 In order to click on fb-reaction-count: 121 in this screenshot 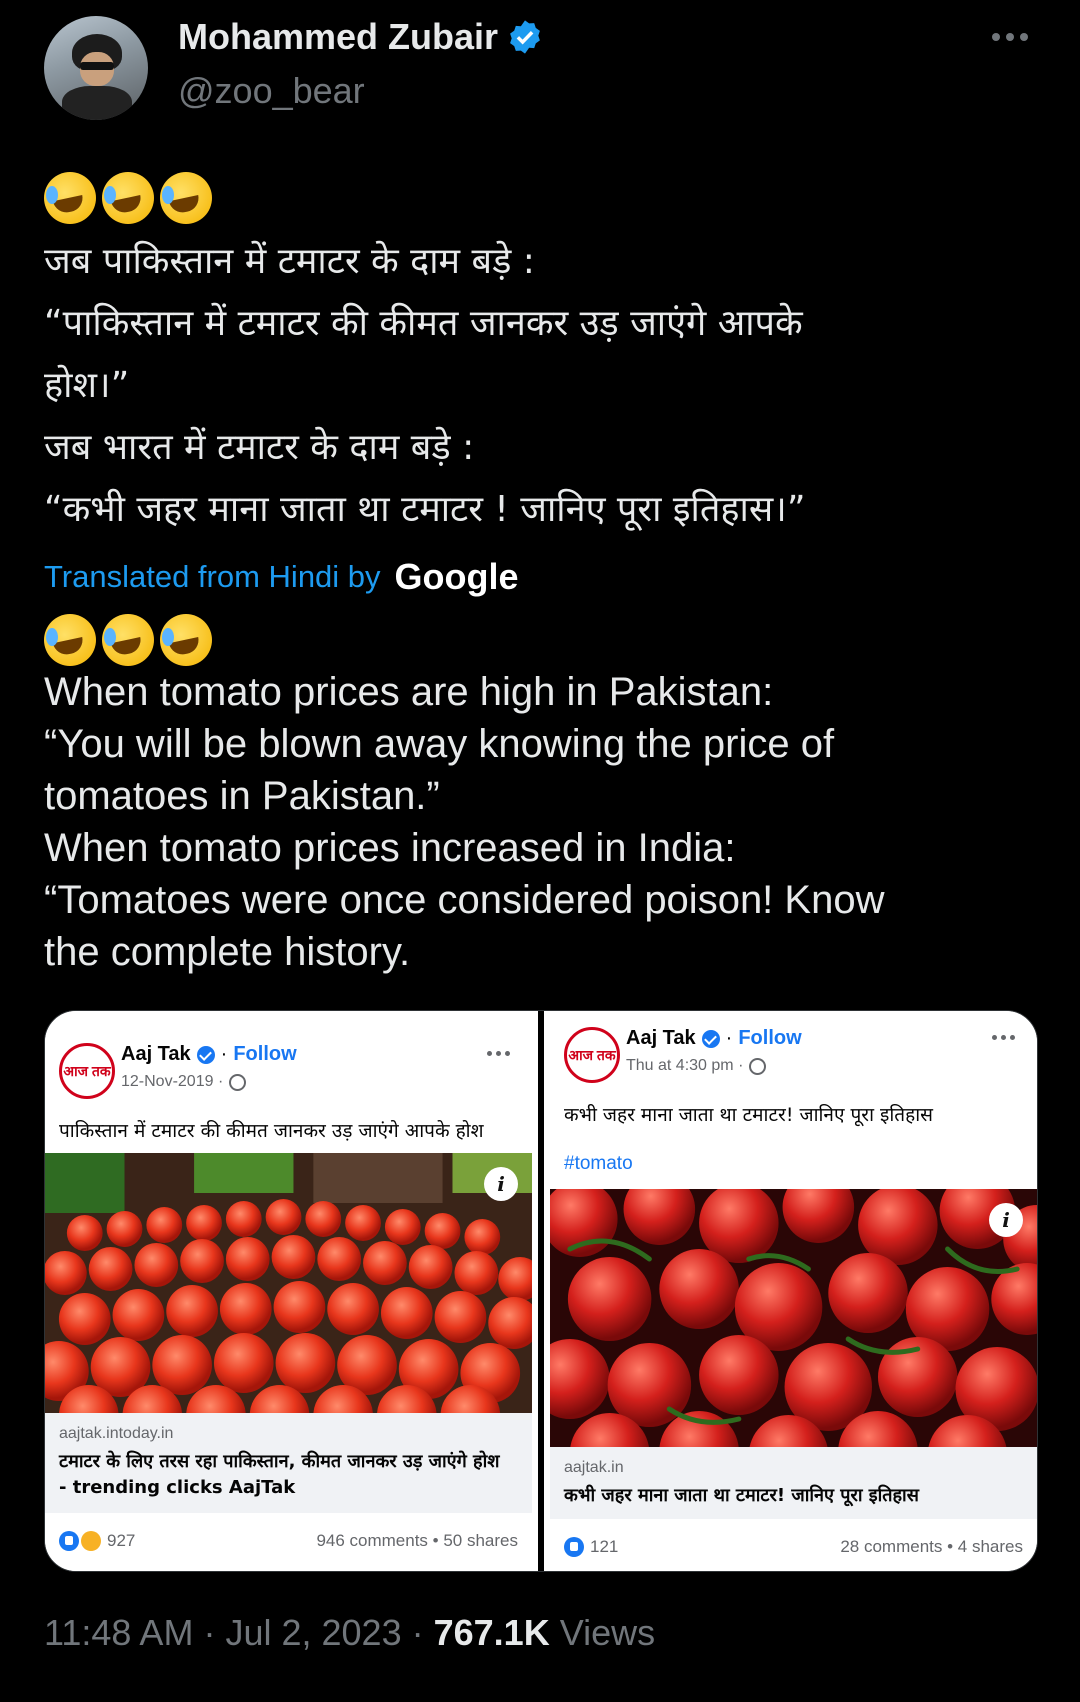, I will do `click(604, 1546)`.